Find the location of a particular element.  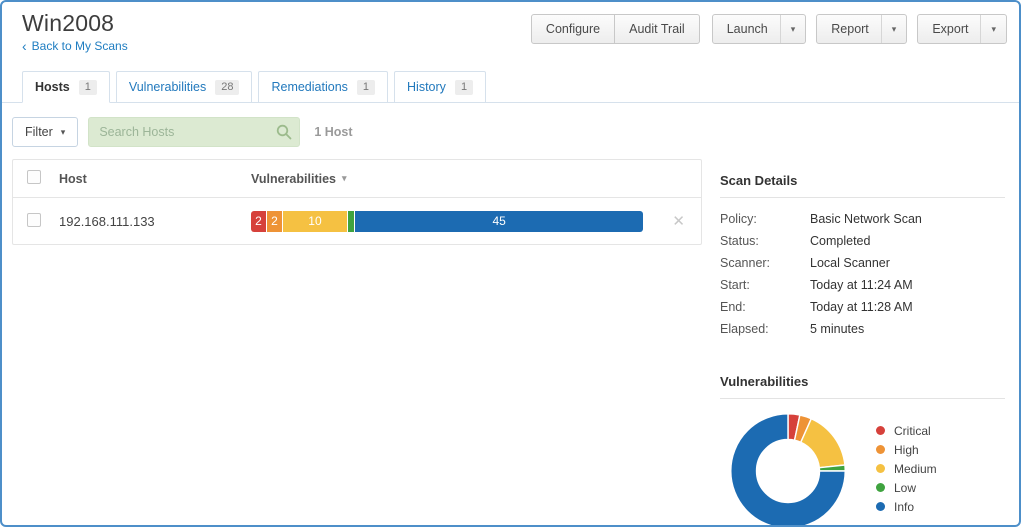

search-icon is located at coordinates (284, 132).